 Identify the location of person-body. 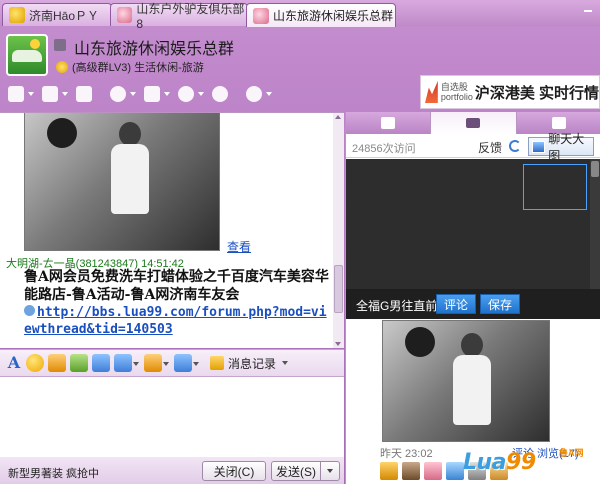
(130, 179).